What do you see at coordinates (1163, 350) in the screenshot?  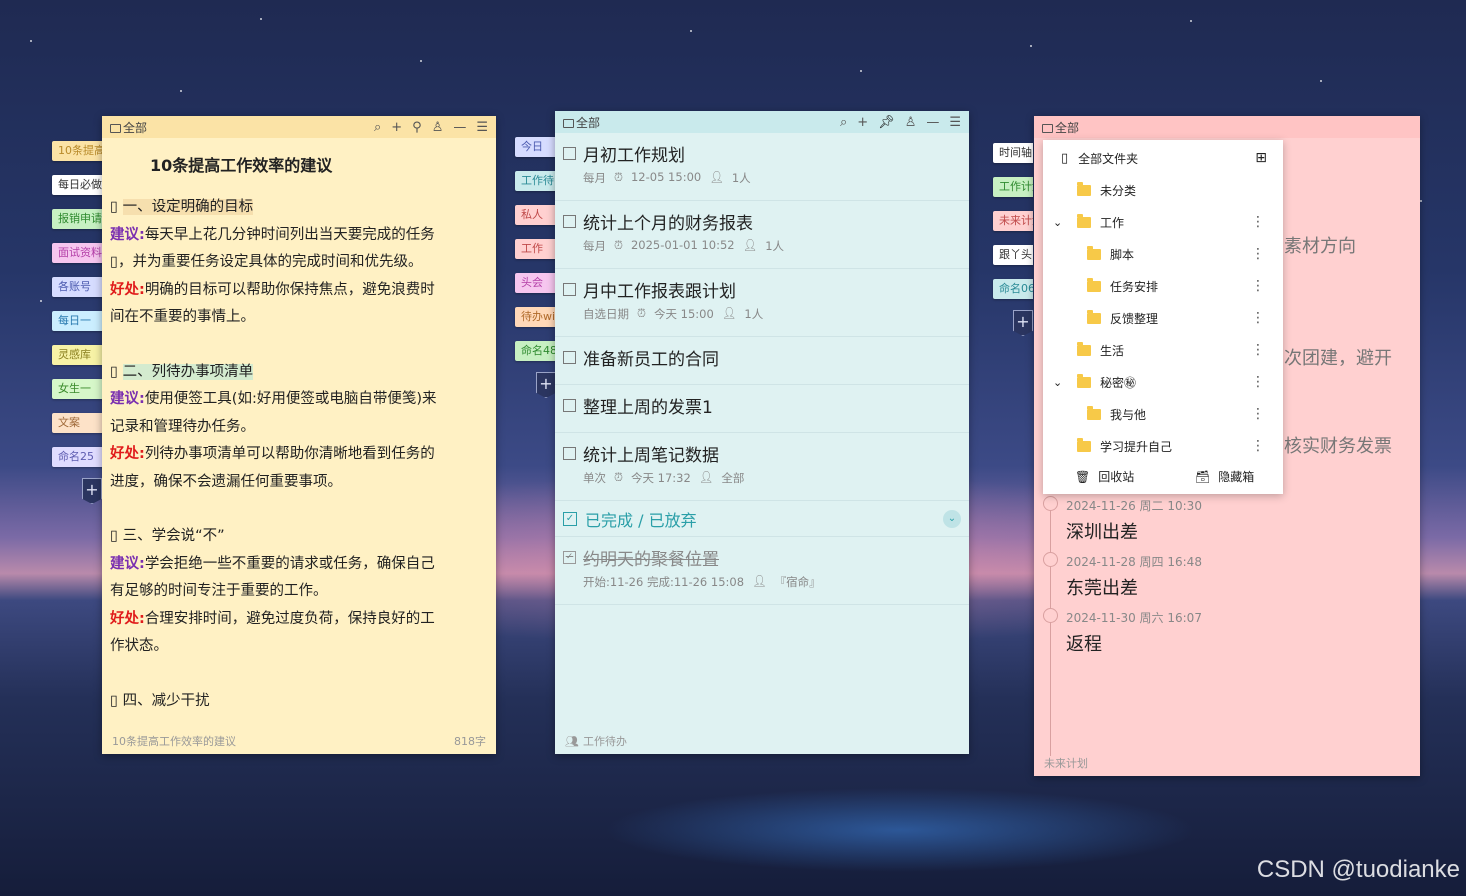 I see `folder-item: 生活 ⋮` at bounding box center [1163, 350].